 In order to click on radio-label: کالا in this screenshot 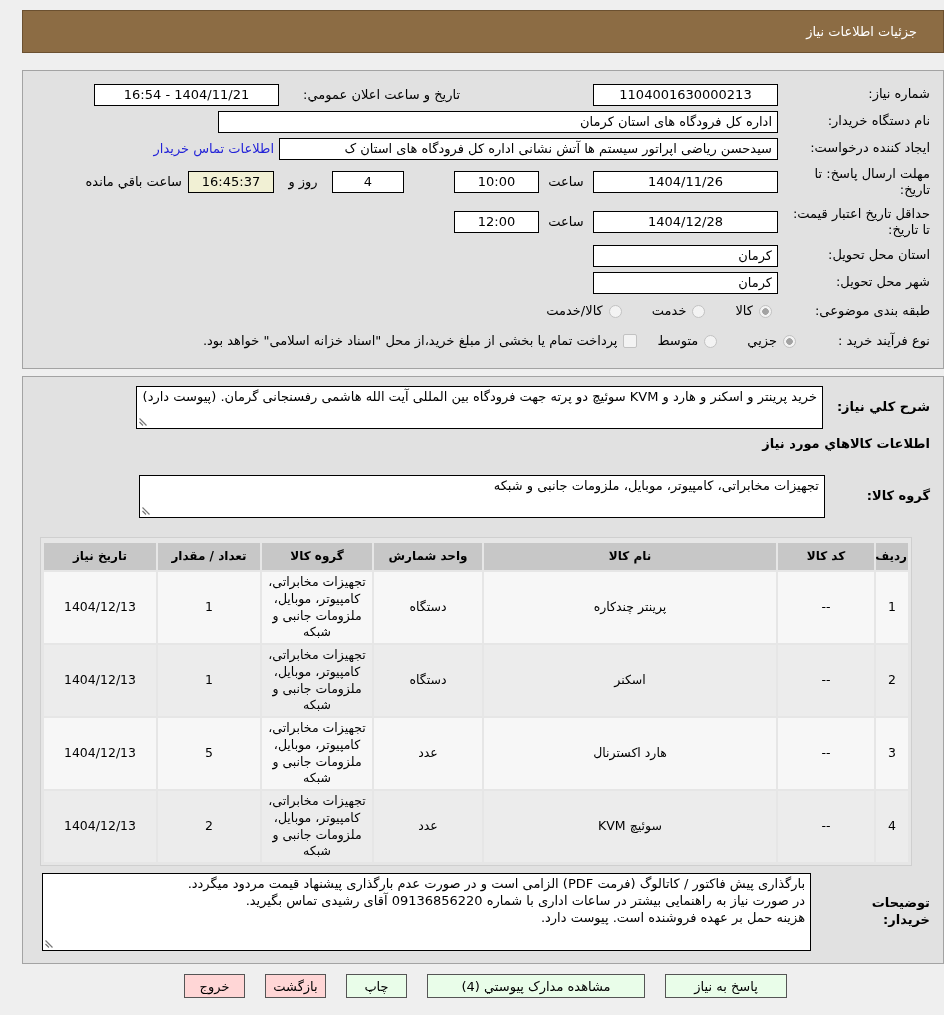, I will do `click(744, 311)`.